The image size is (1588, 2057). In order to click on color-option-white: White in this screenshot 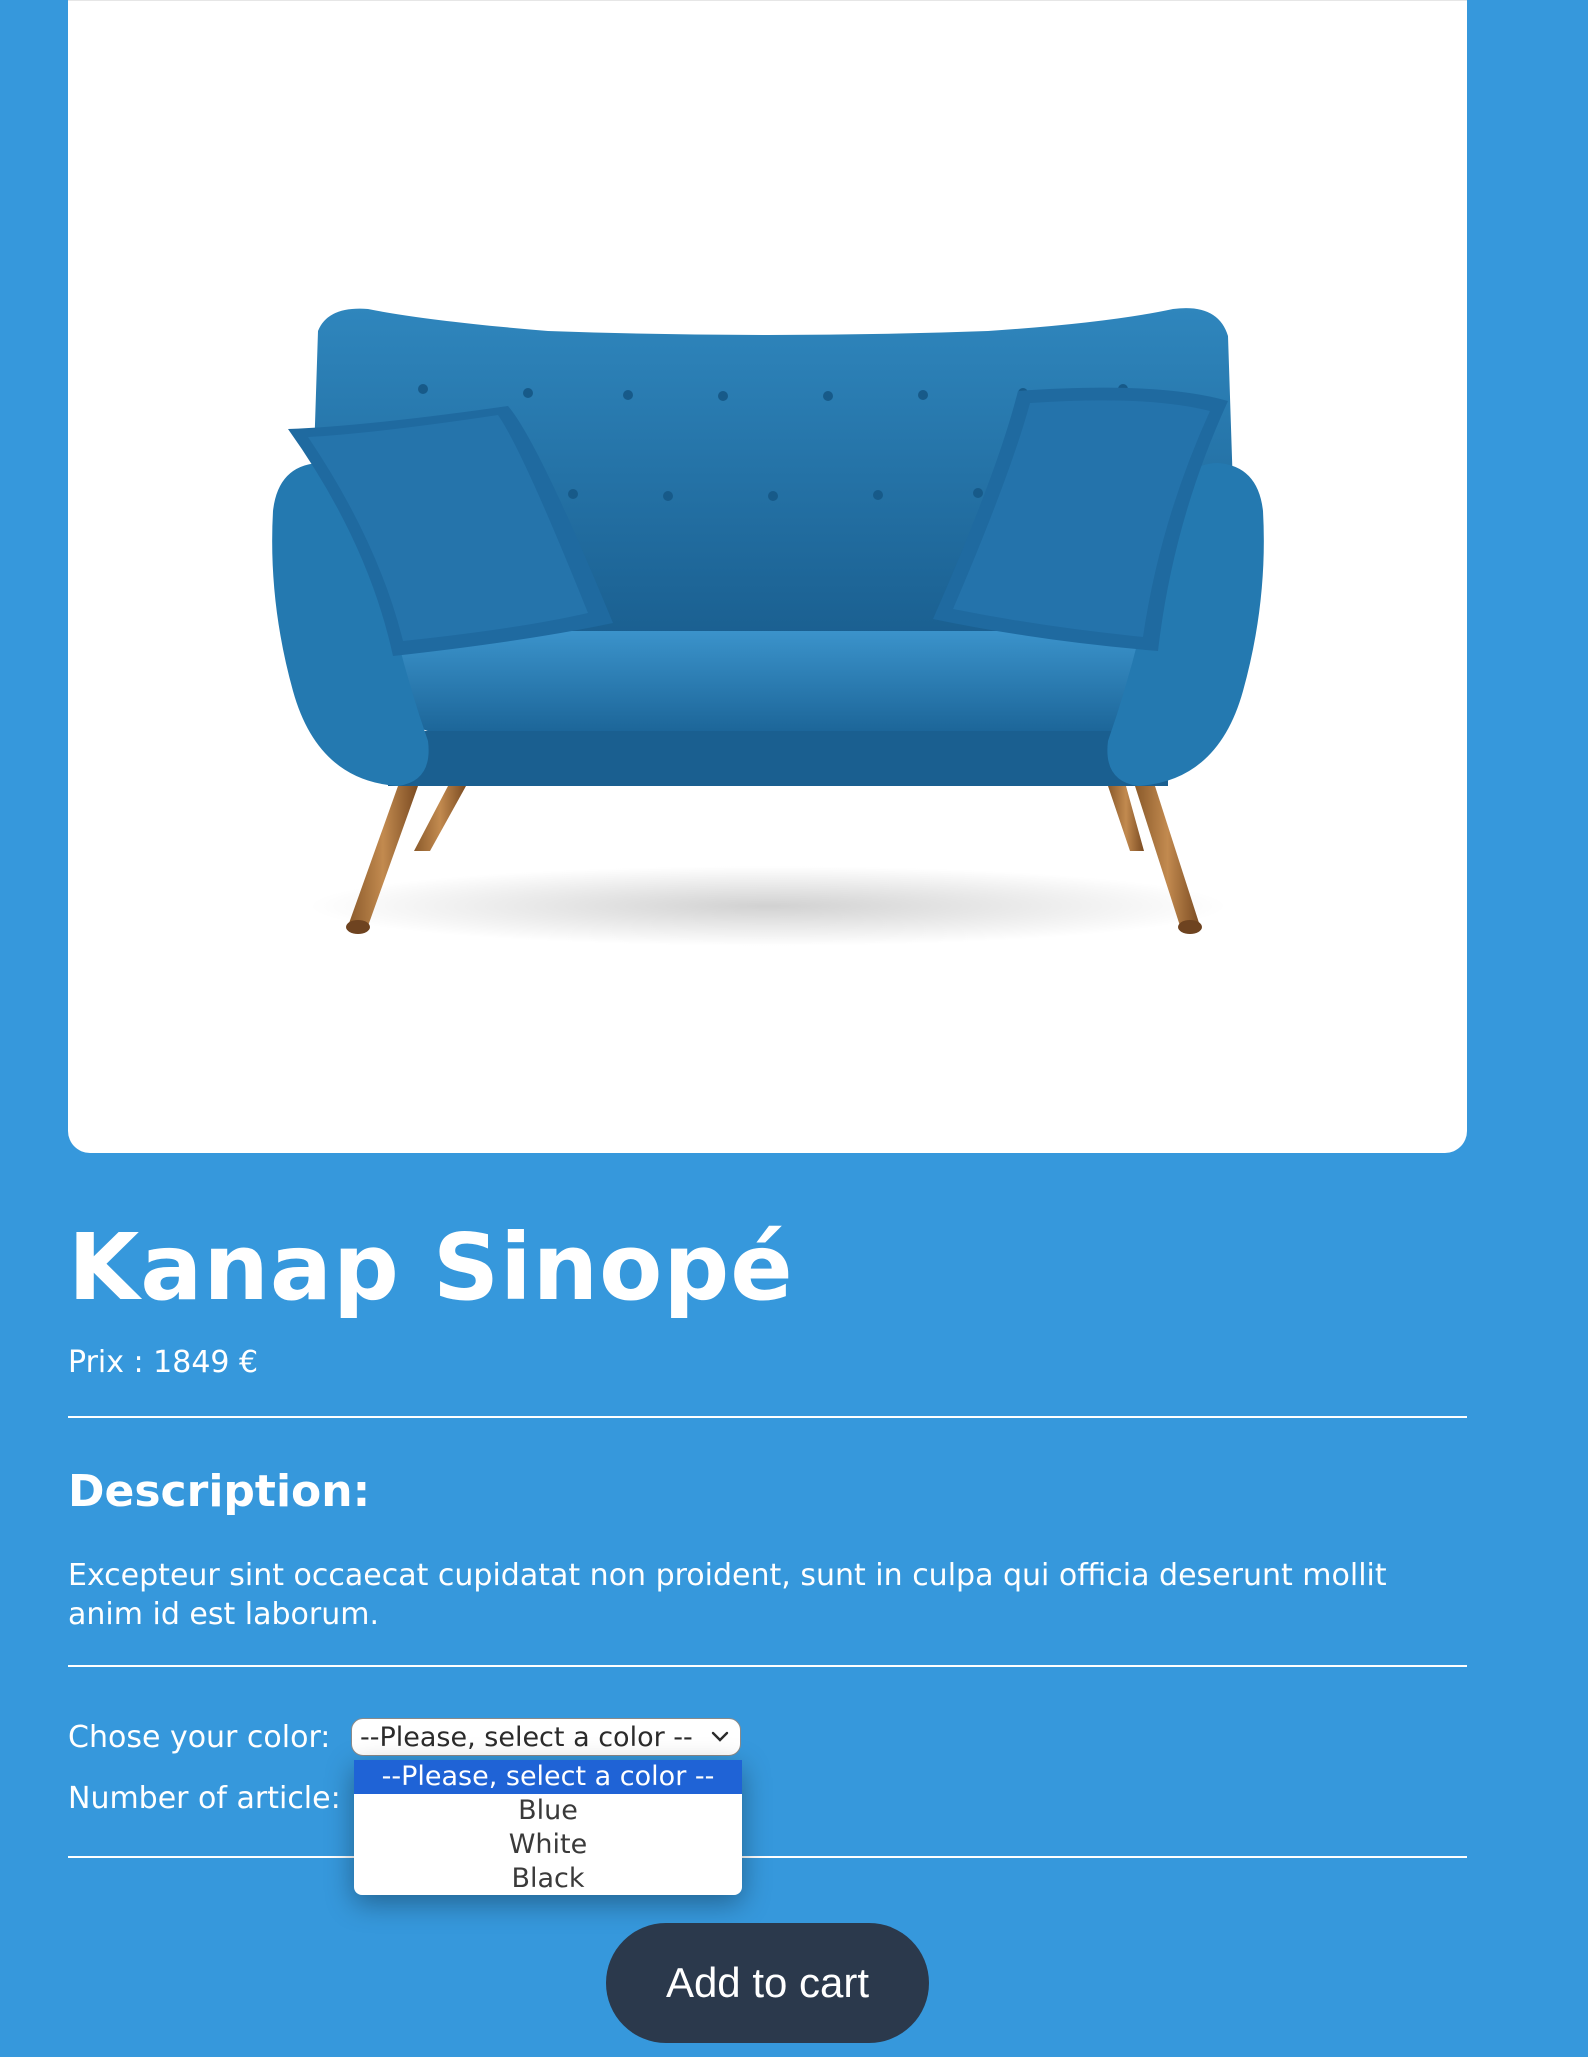, I will do `click(548, 1845)`.